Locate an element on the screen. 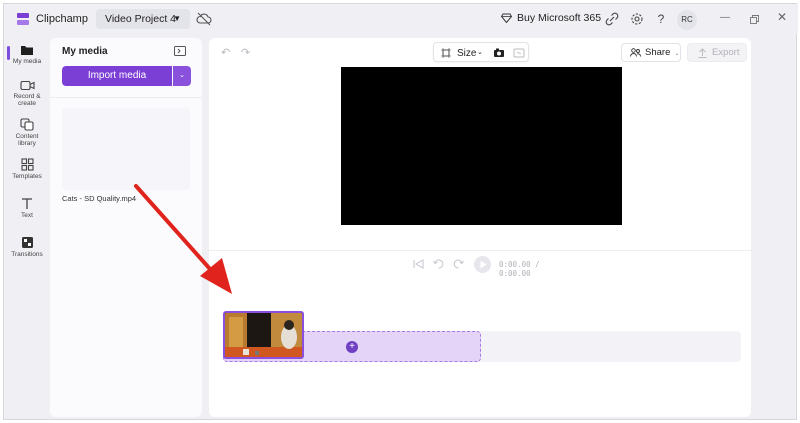  preview-toolbar: Size ⌄ is located at coordinates (481, 52).